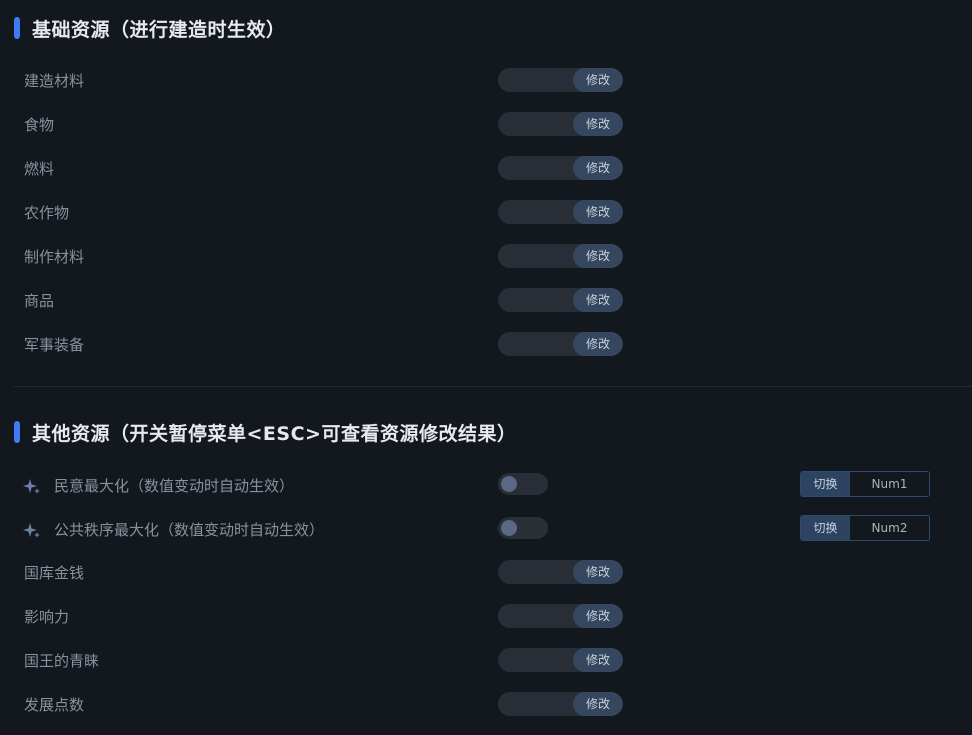  I want to click on resource-row-royal-favor: 国王的青睐 修改, so click(486, 661).